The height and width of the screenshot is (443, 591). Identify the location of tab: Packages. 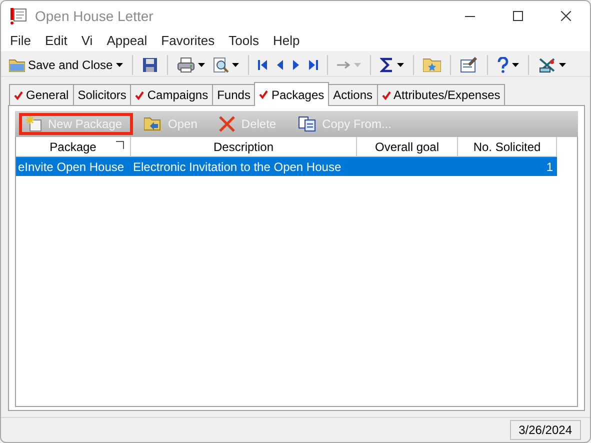
(292, 94).